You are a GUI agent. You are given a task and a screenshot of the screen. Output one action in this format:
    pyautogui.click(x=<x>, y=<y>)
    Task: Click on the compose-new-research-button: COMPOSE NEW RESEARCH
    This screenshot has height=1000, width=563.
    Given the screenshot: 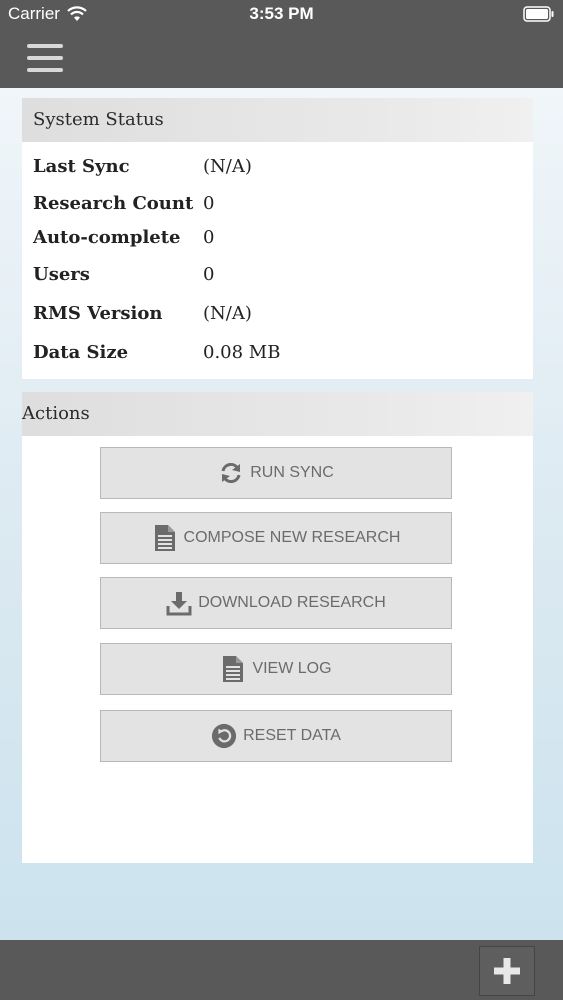 What is the action you would take?
    pyautogui.click(x=276, y=538)
    